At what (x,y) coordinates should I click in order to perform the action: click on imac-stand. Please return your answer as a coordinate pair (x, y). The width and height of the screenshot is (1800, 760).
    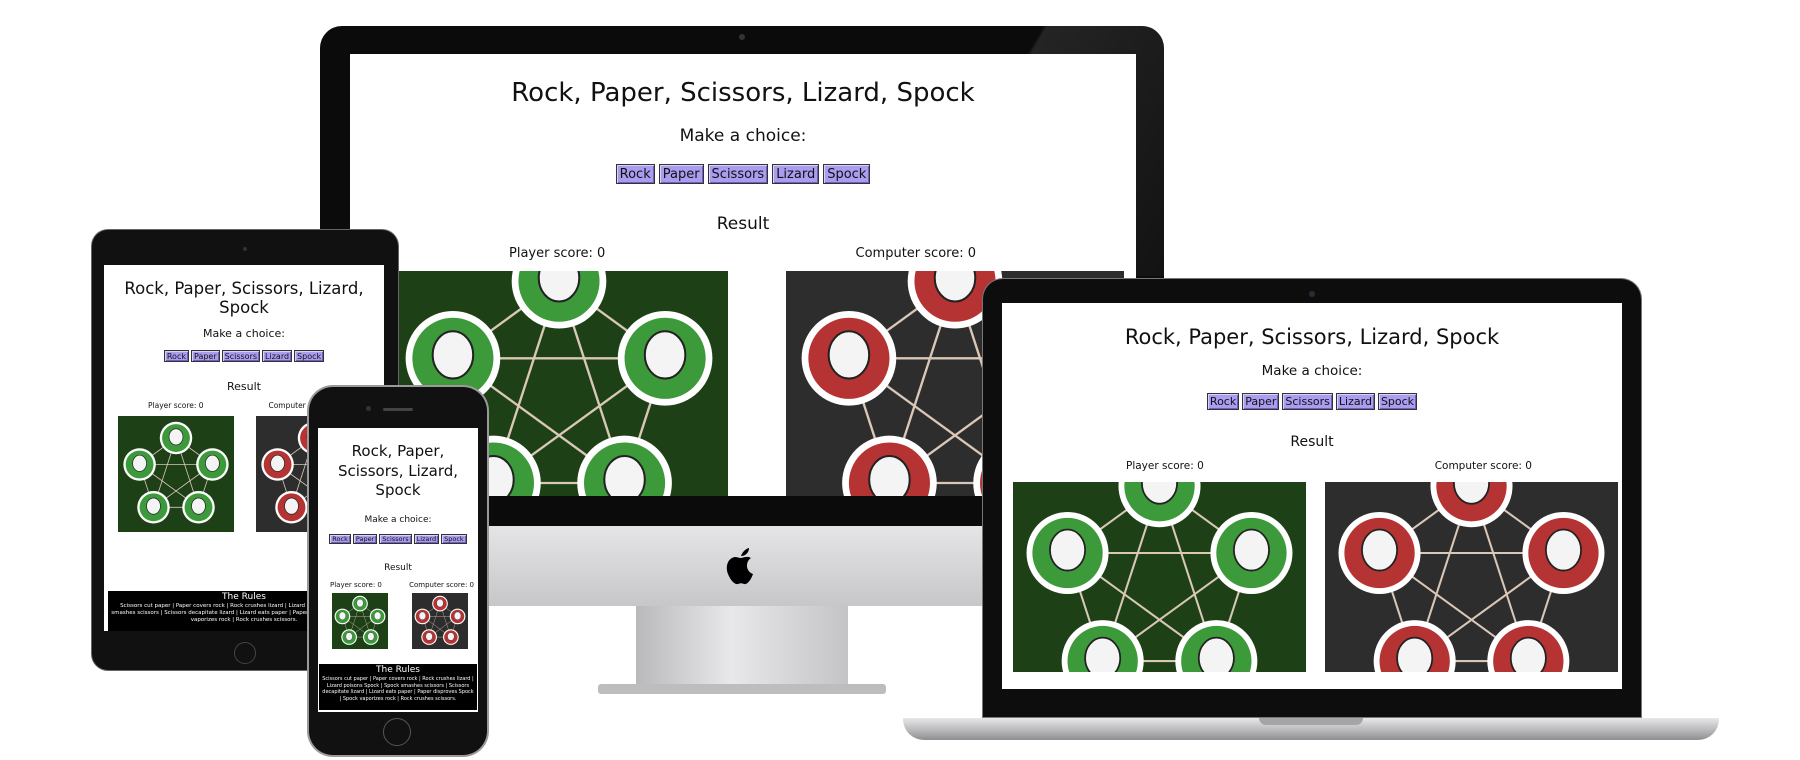
    Looking at the image, I should click on (742, 646).